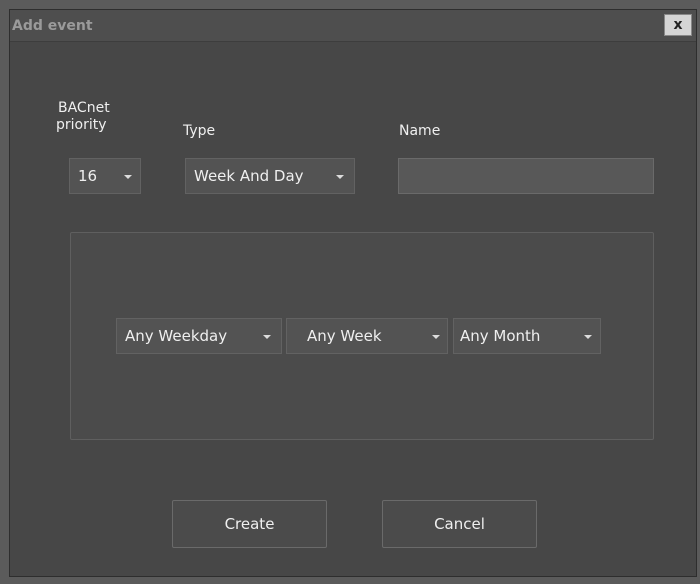  I want to click on month-value: Any Month, so click(500, 336).